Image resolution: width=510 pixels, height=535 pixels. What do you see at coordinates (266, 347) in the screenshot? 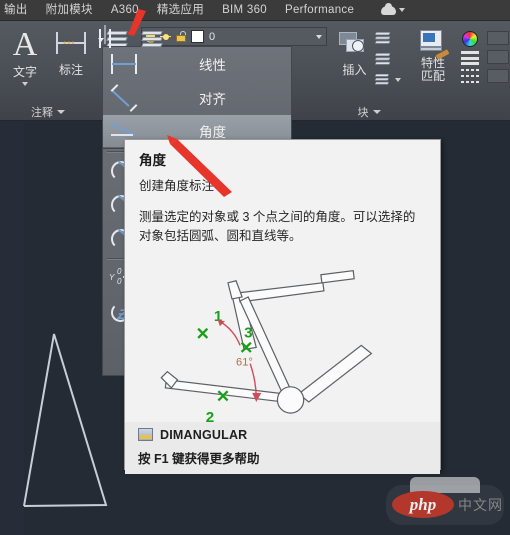
I see `bicycle-frame-angle-illustration: ✕ 1 ✕ 2 ✕ 3 61°` at bounding box center [266, 347].